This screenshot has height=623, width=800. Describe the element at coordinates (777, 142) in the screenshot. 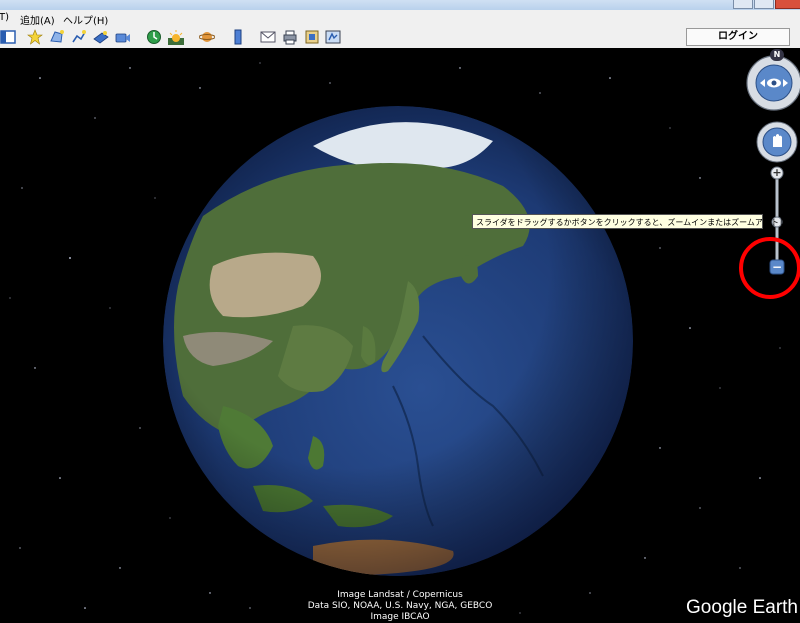

I see `move-control` at that location.